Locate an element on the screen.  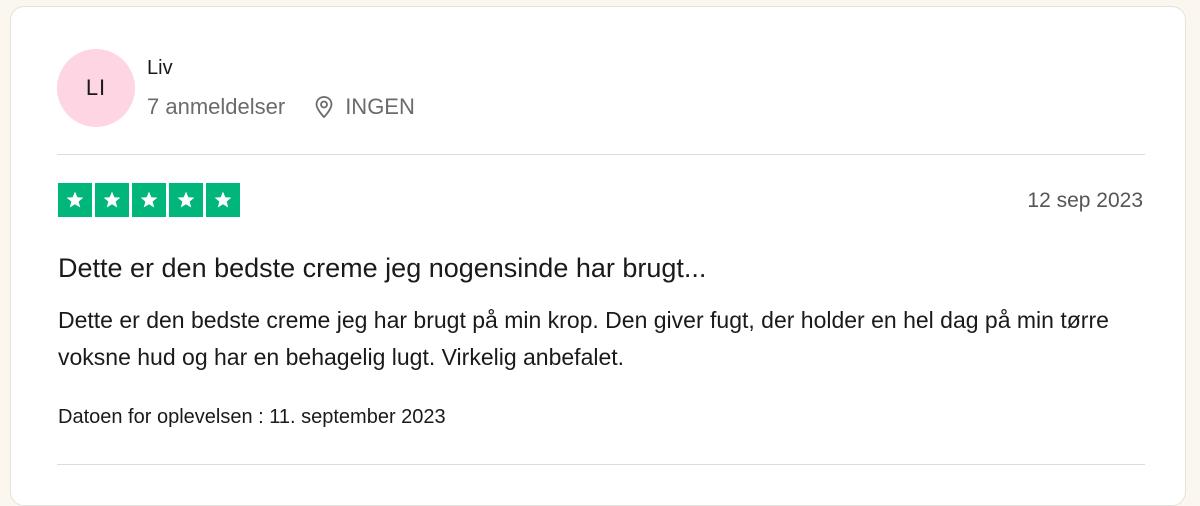
review-count: 7 anmeldelser is located at coordinates (216, 106).